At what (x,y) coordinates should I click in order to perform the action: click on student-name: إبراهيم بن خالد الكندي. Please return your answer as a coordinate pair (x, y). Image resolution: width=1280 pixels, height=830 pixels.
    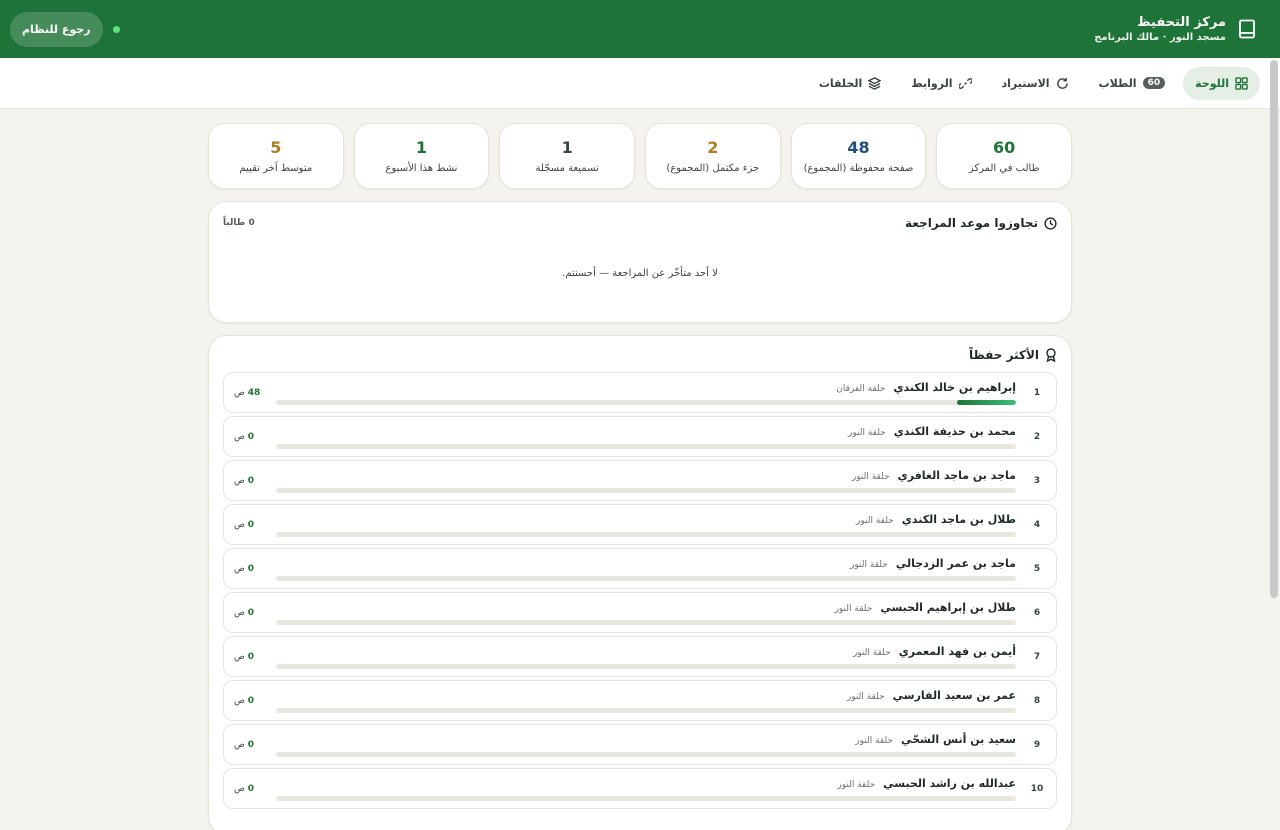
    Looking at the image, I should click on (954, 387).